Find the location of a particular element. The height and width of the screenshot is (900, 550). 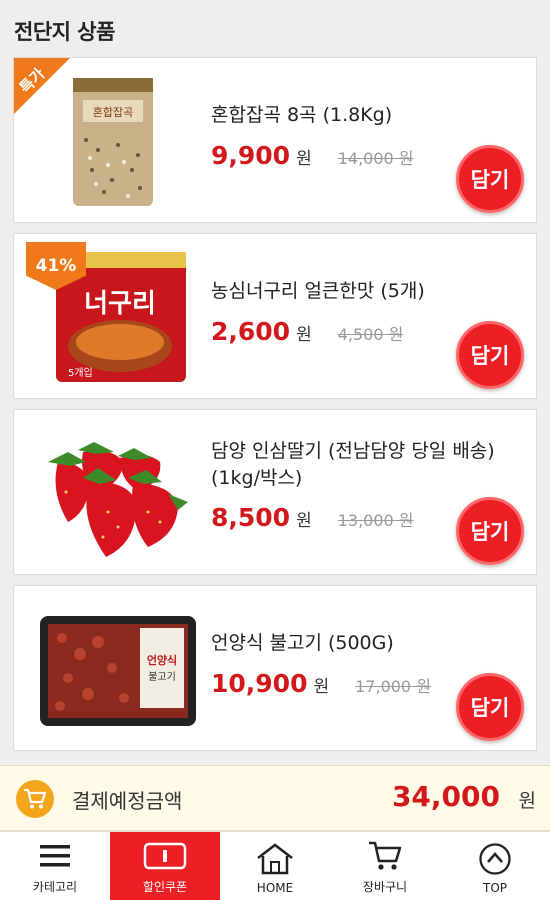

nav-top: TOP is located at coordinates (495, 866).